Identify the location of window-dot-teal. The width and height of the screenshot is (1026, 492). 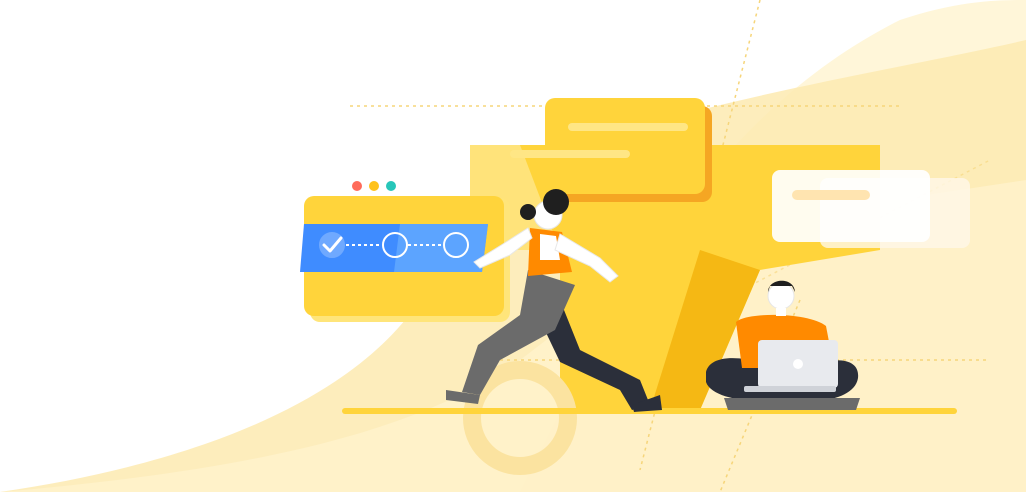
(391, 186).